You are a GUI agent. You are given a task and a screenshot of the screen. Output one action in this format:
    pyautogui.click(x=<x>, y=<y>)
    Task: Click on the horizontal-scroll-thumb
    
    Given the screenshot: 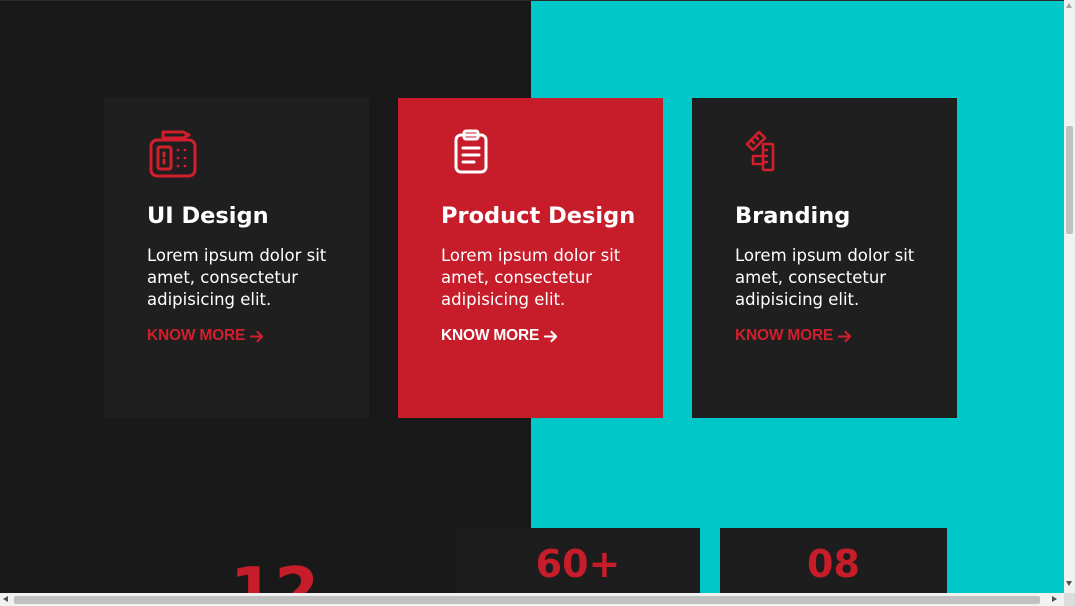 What is the action you would take?
    pyautogui.click(x=527, y=600)
    